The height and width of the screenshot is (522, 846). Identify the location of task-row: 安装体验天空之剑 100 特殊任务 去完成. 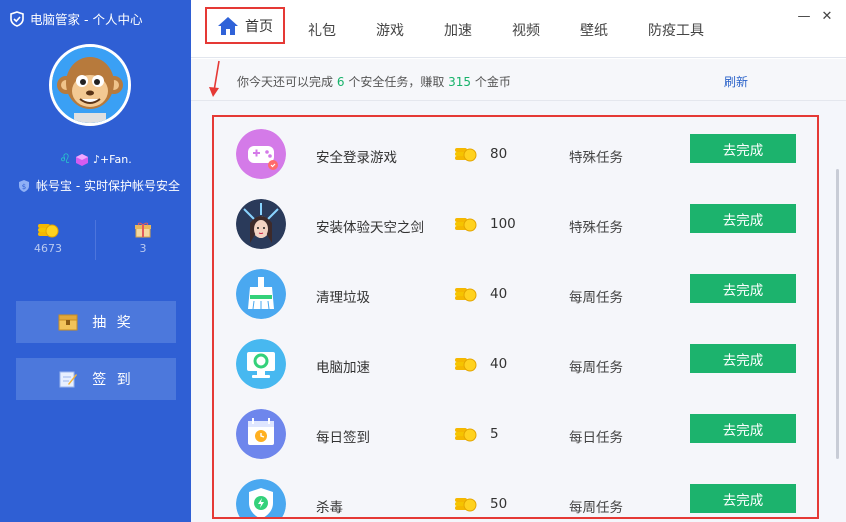
(515, 224).